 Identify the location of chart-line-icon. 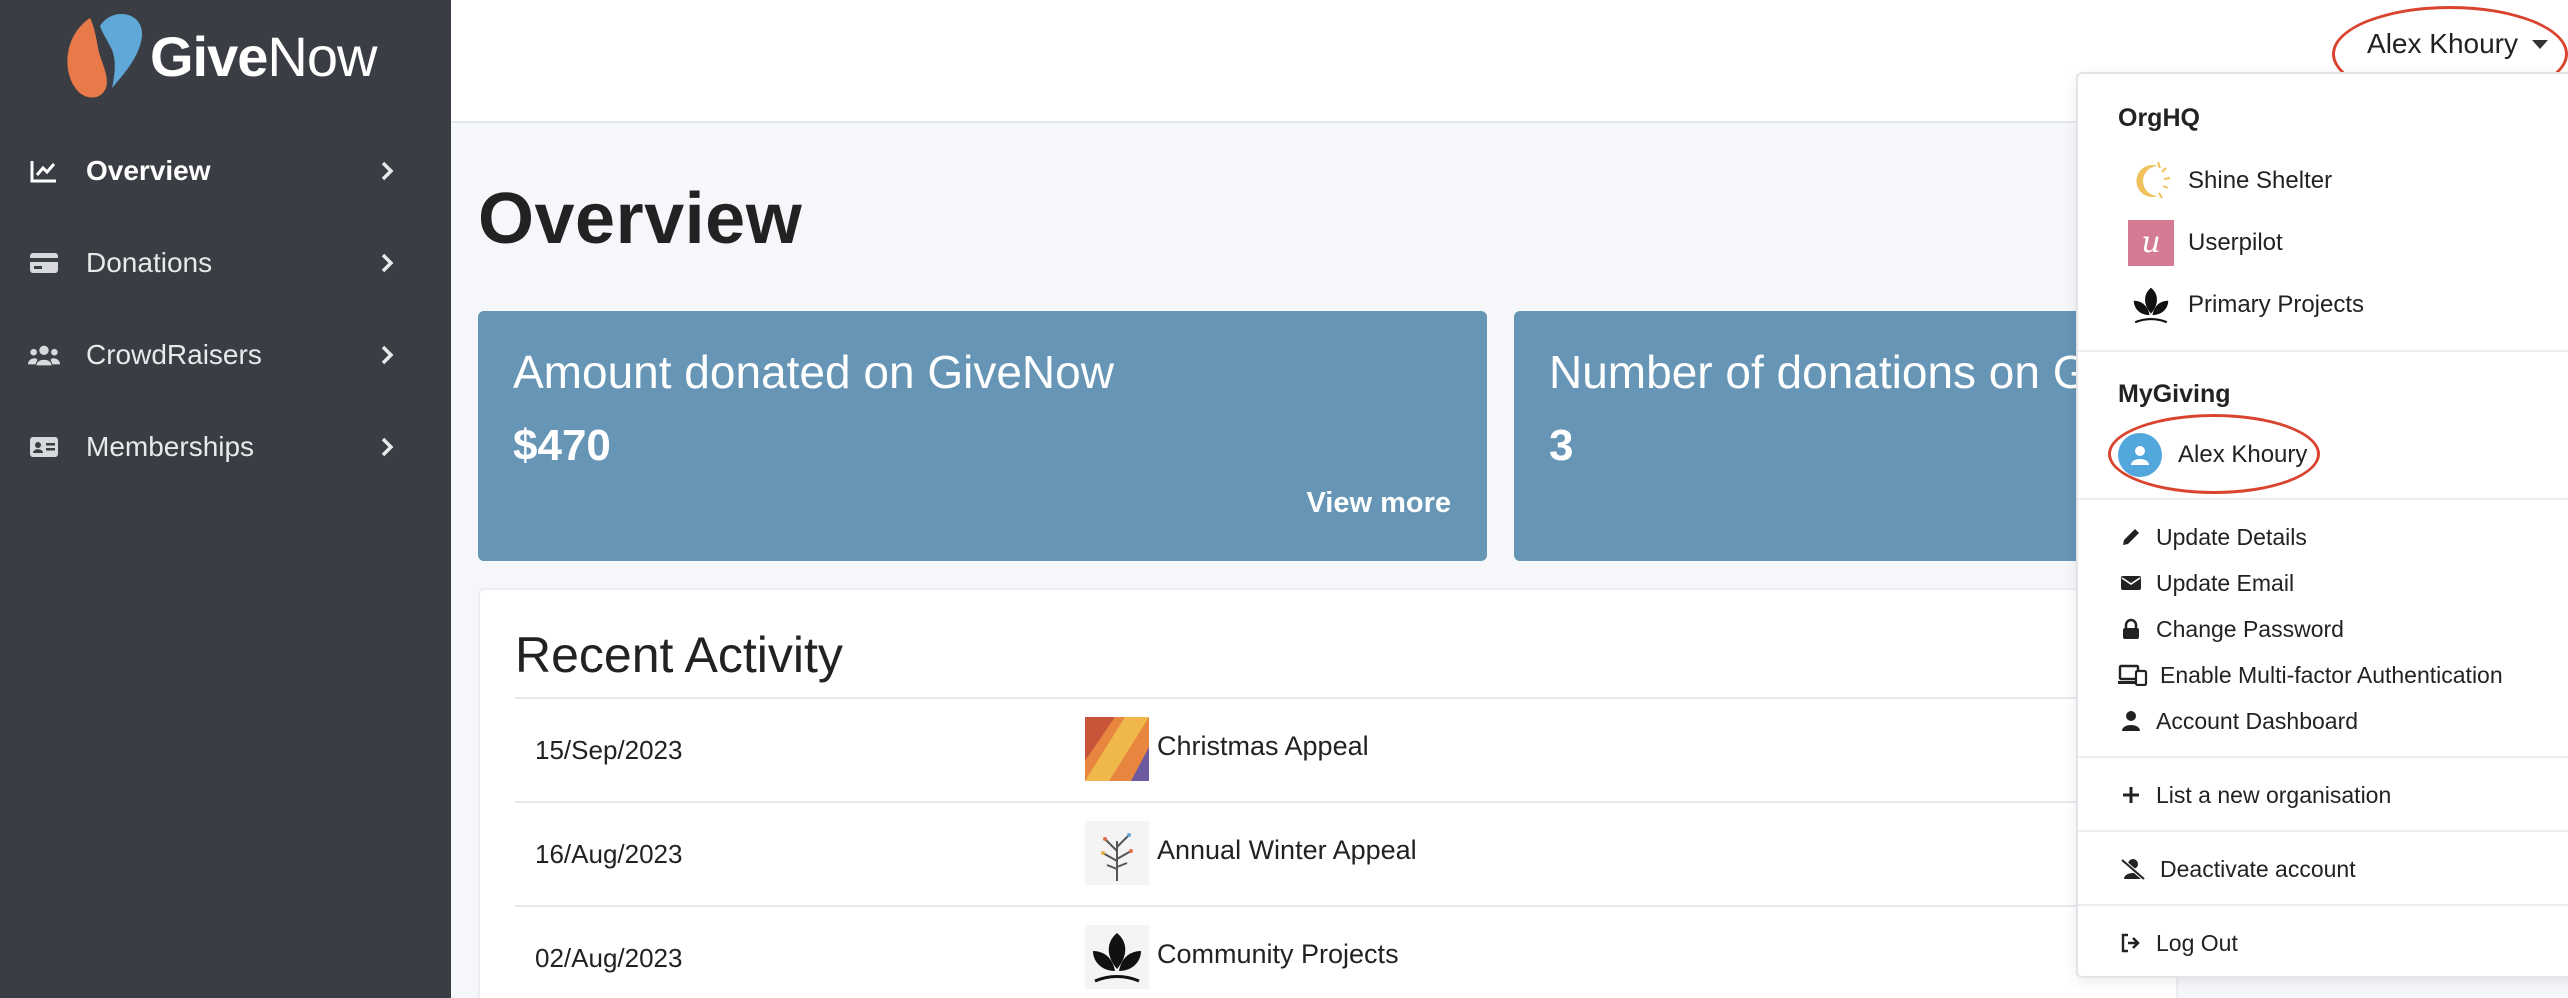
(44, 171).